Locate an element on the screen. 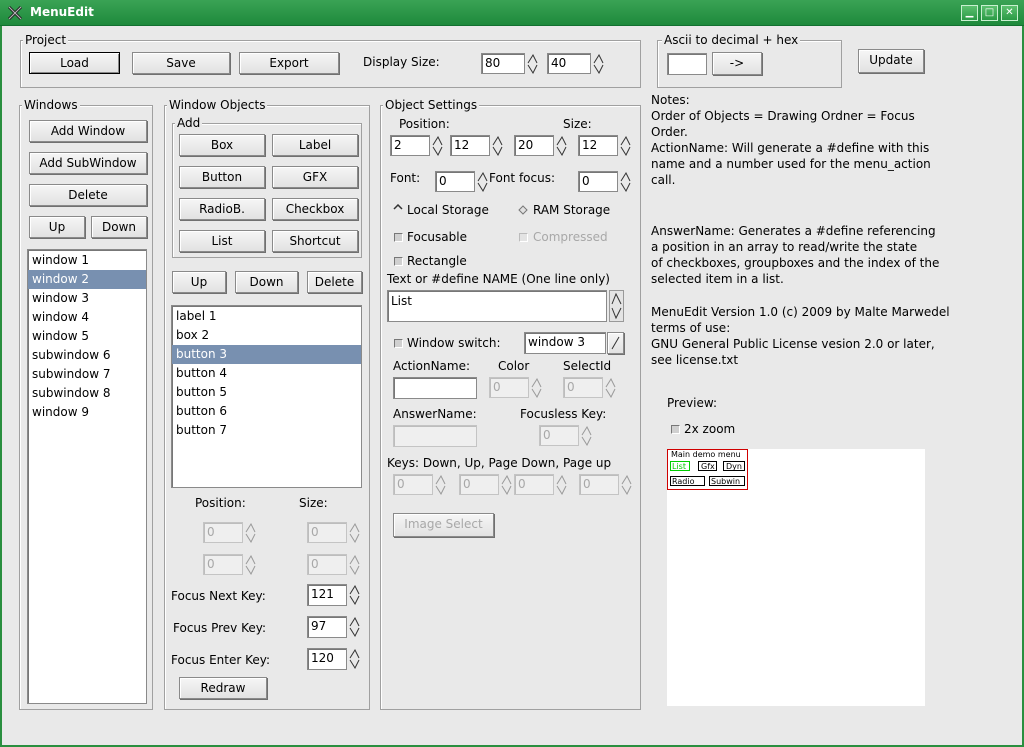 This screenshot has height=747, width=1024. rectangle-checkbox is located at coordinates (398, 261).